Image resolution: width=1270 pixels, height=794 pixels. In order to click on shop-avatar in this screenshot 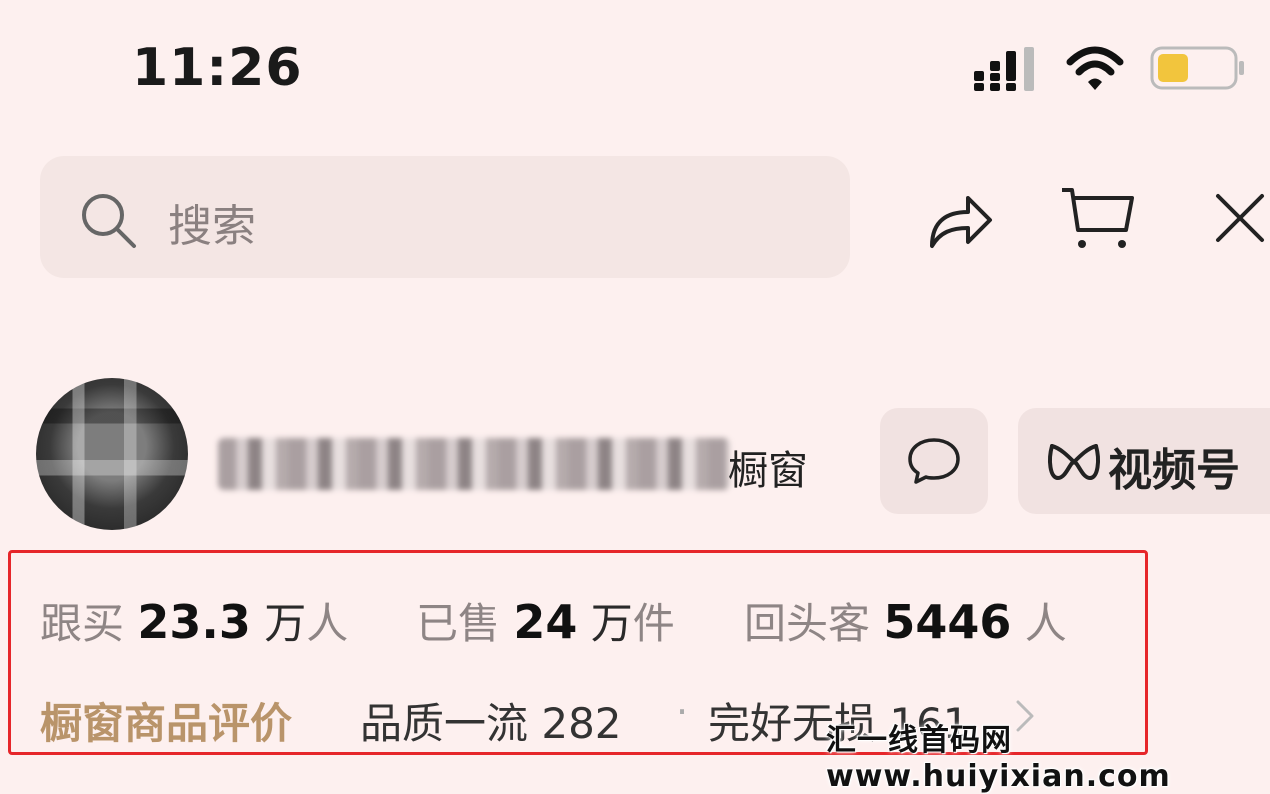, I will do `click(112, 454)`.